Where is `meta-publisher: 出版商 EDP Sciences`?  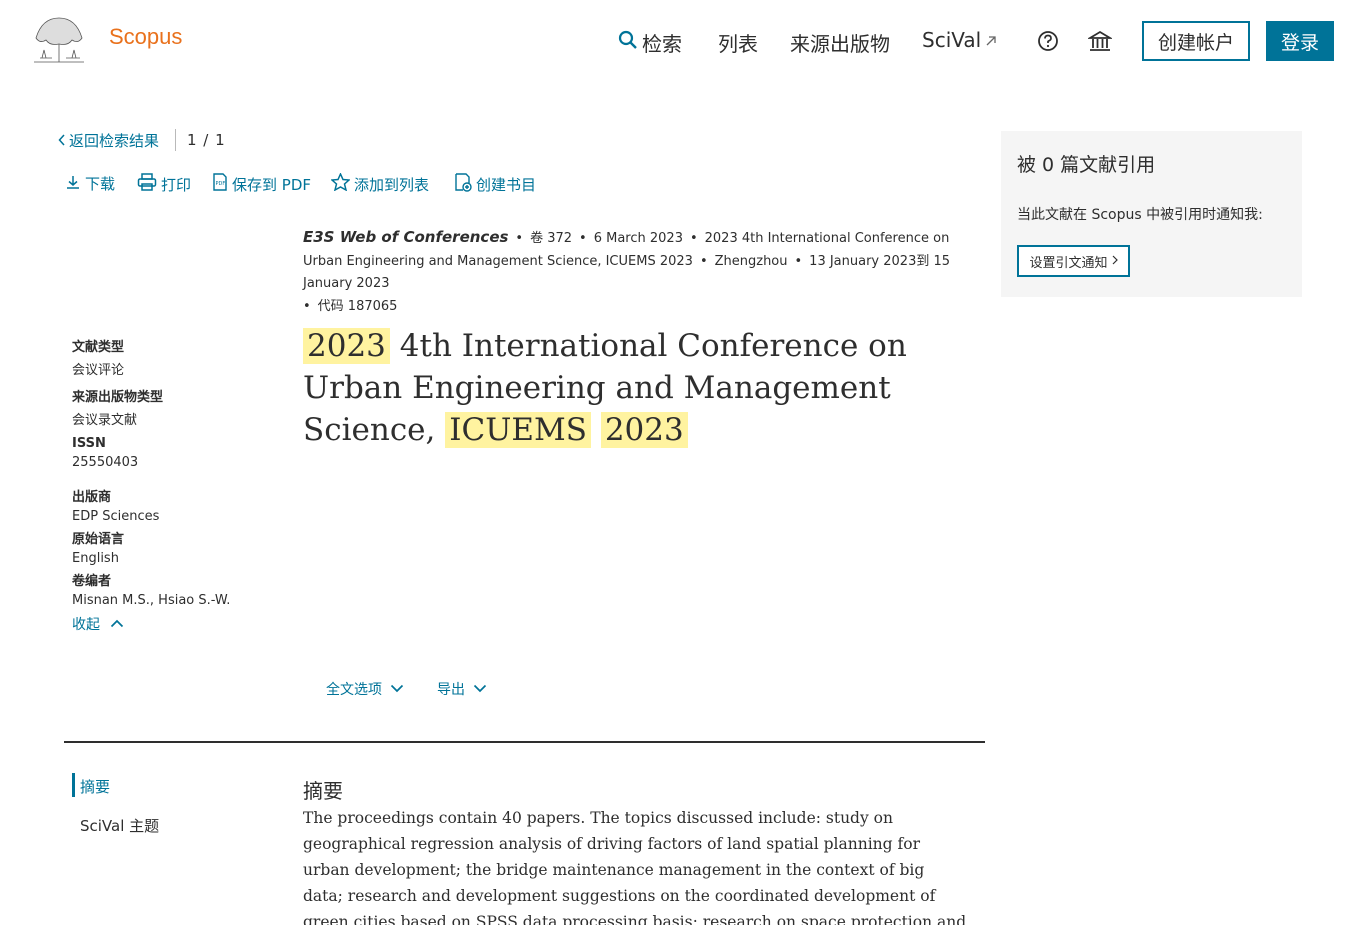 meta-publisher: 出版商 EDP Sciences is located at coordinates (172, 505).